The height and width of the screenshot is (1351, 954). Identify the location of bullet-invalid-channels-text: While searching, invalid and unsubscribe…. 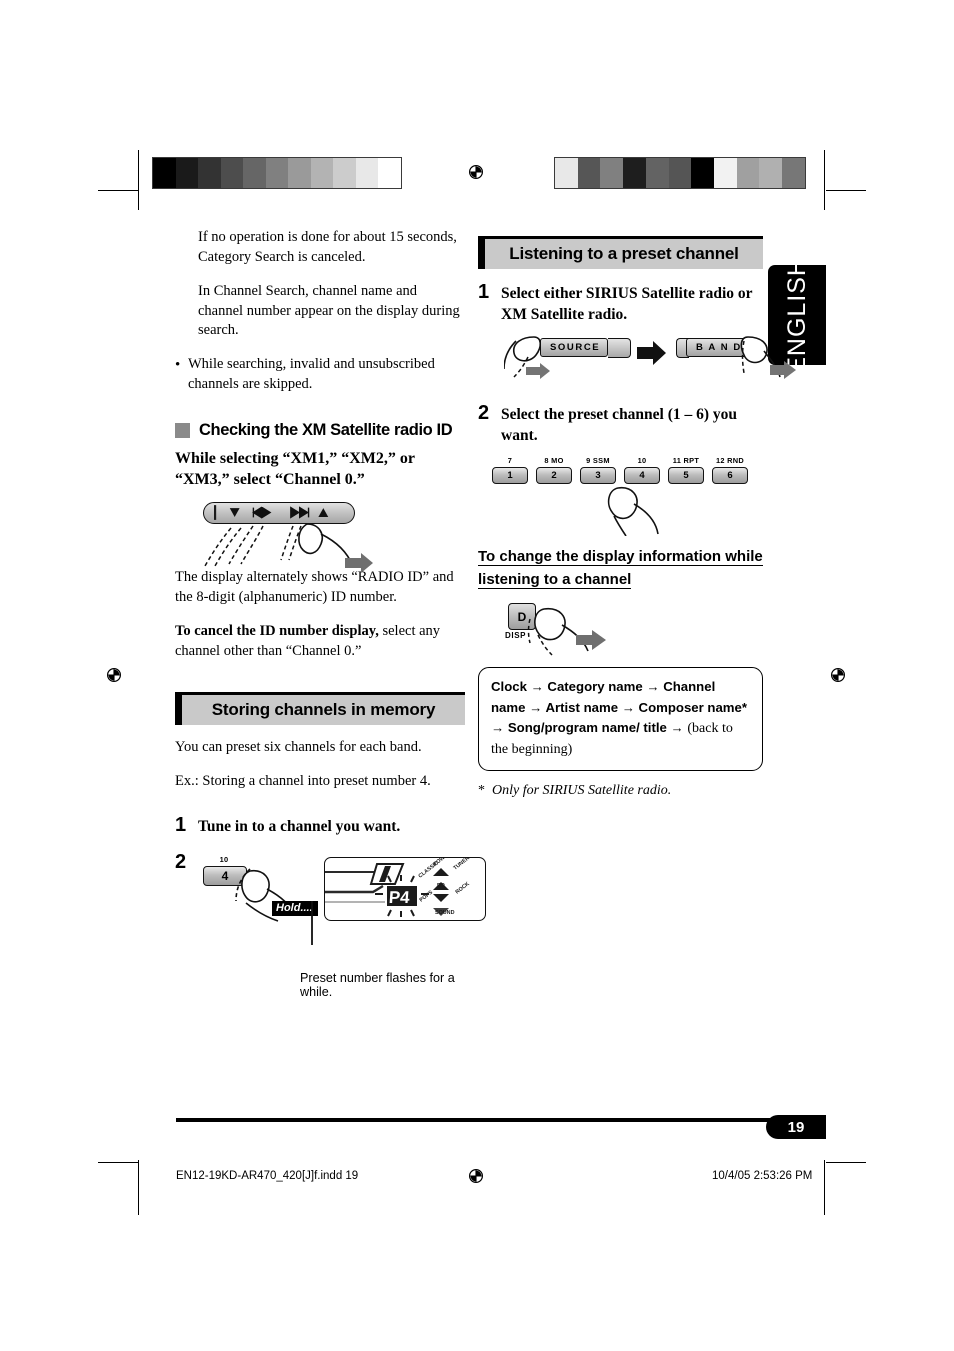
(311, 374).